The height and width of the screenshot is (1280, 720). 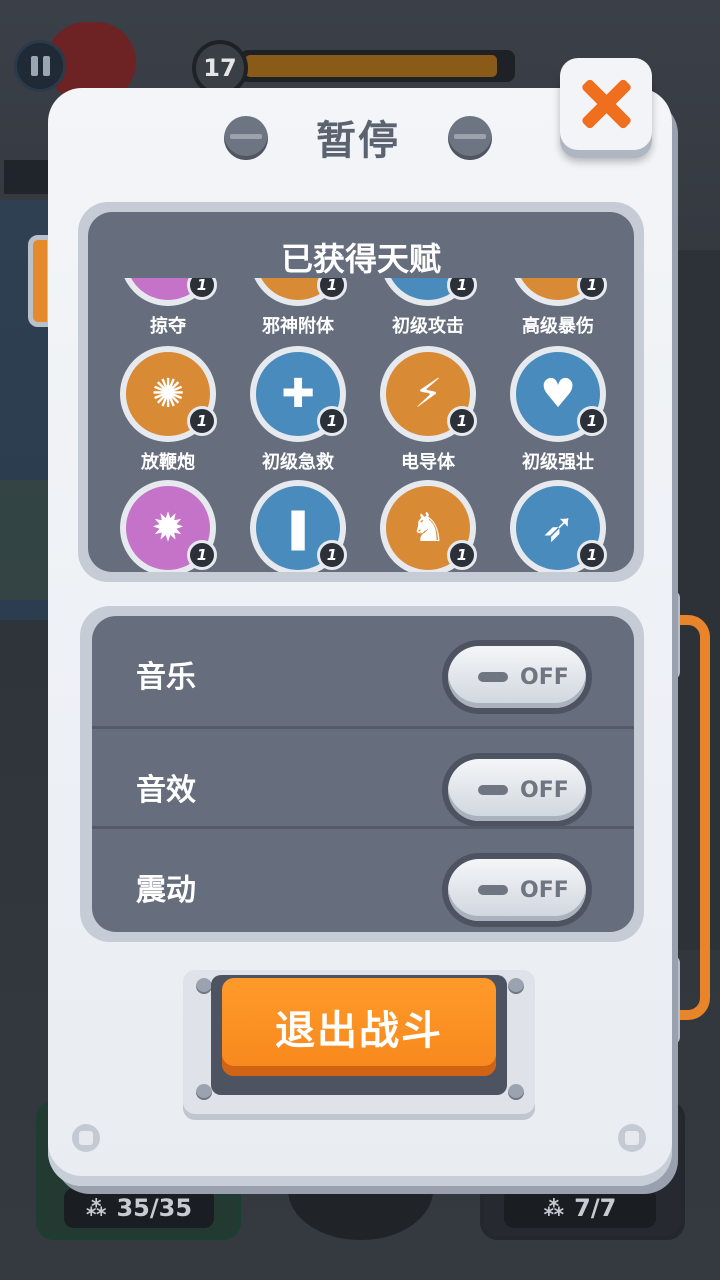 I want to click on close-button, so click(x=606, y=104).